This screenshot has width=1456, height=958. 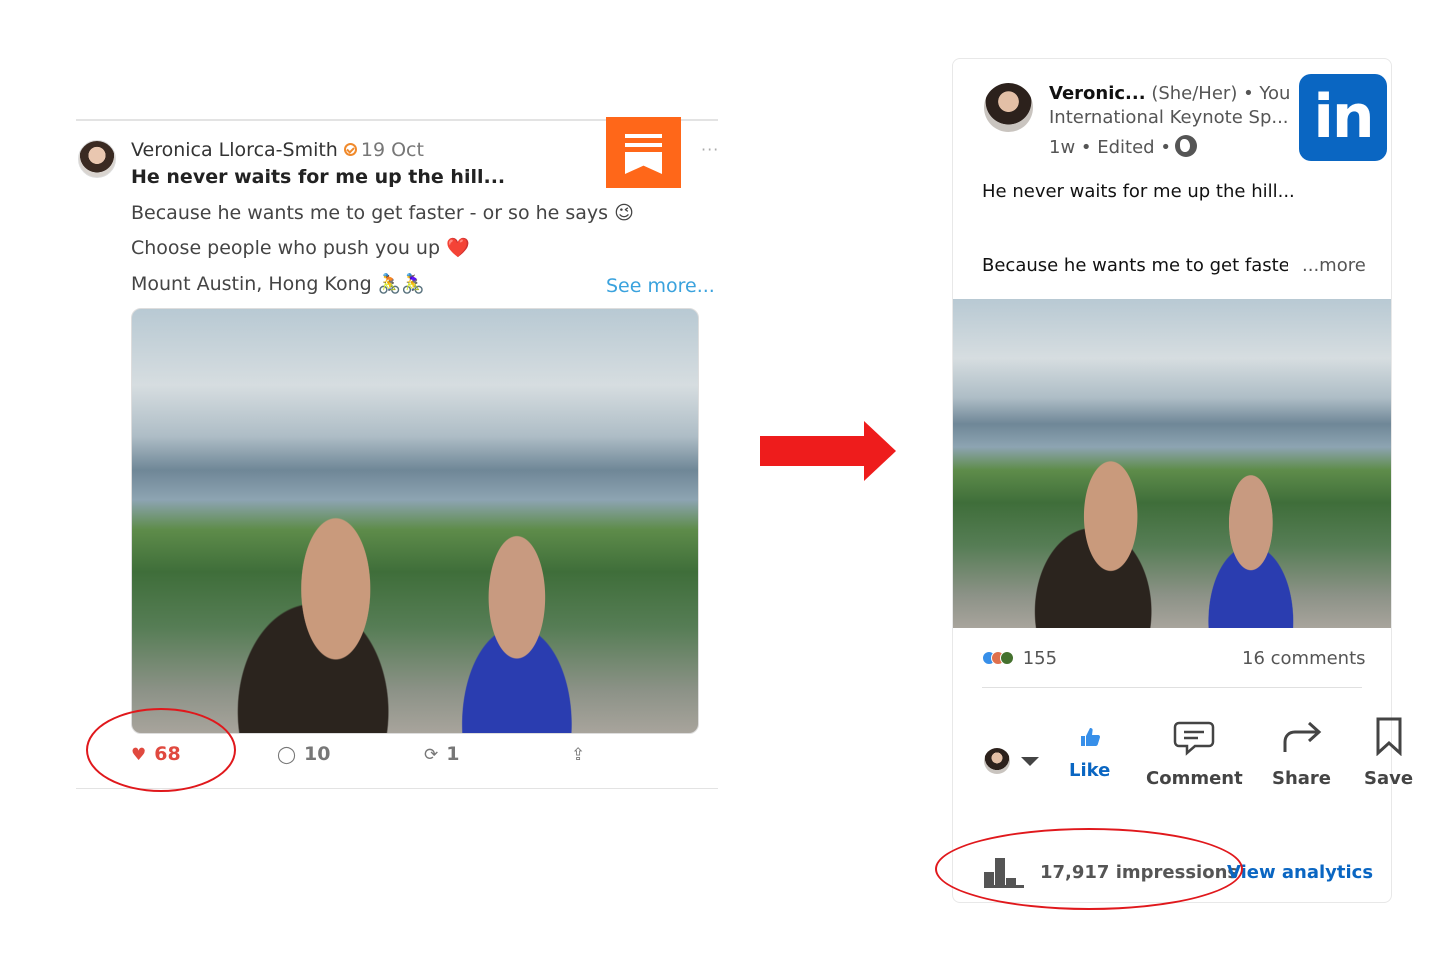 What do you see at coordinates (828, 451) in the screenshot?
I see `arrow-right-icon` at bounding box center [828, 451].